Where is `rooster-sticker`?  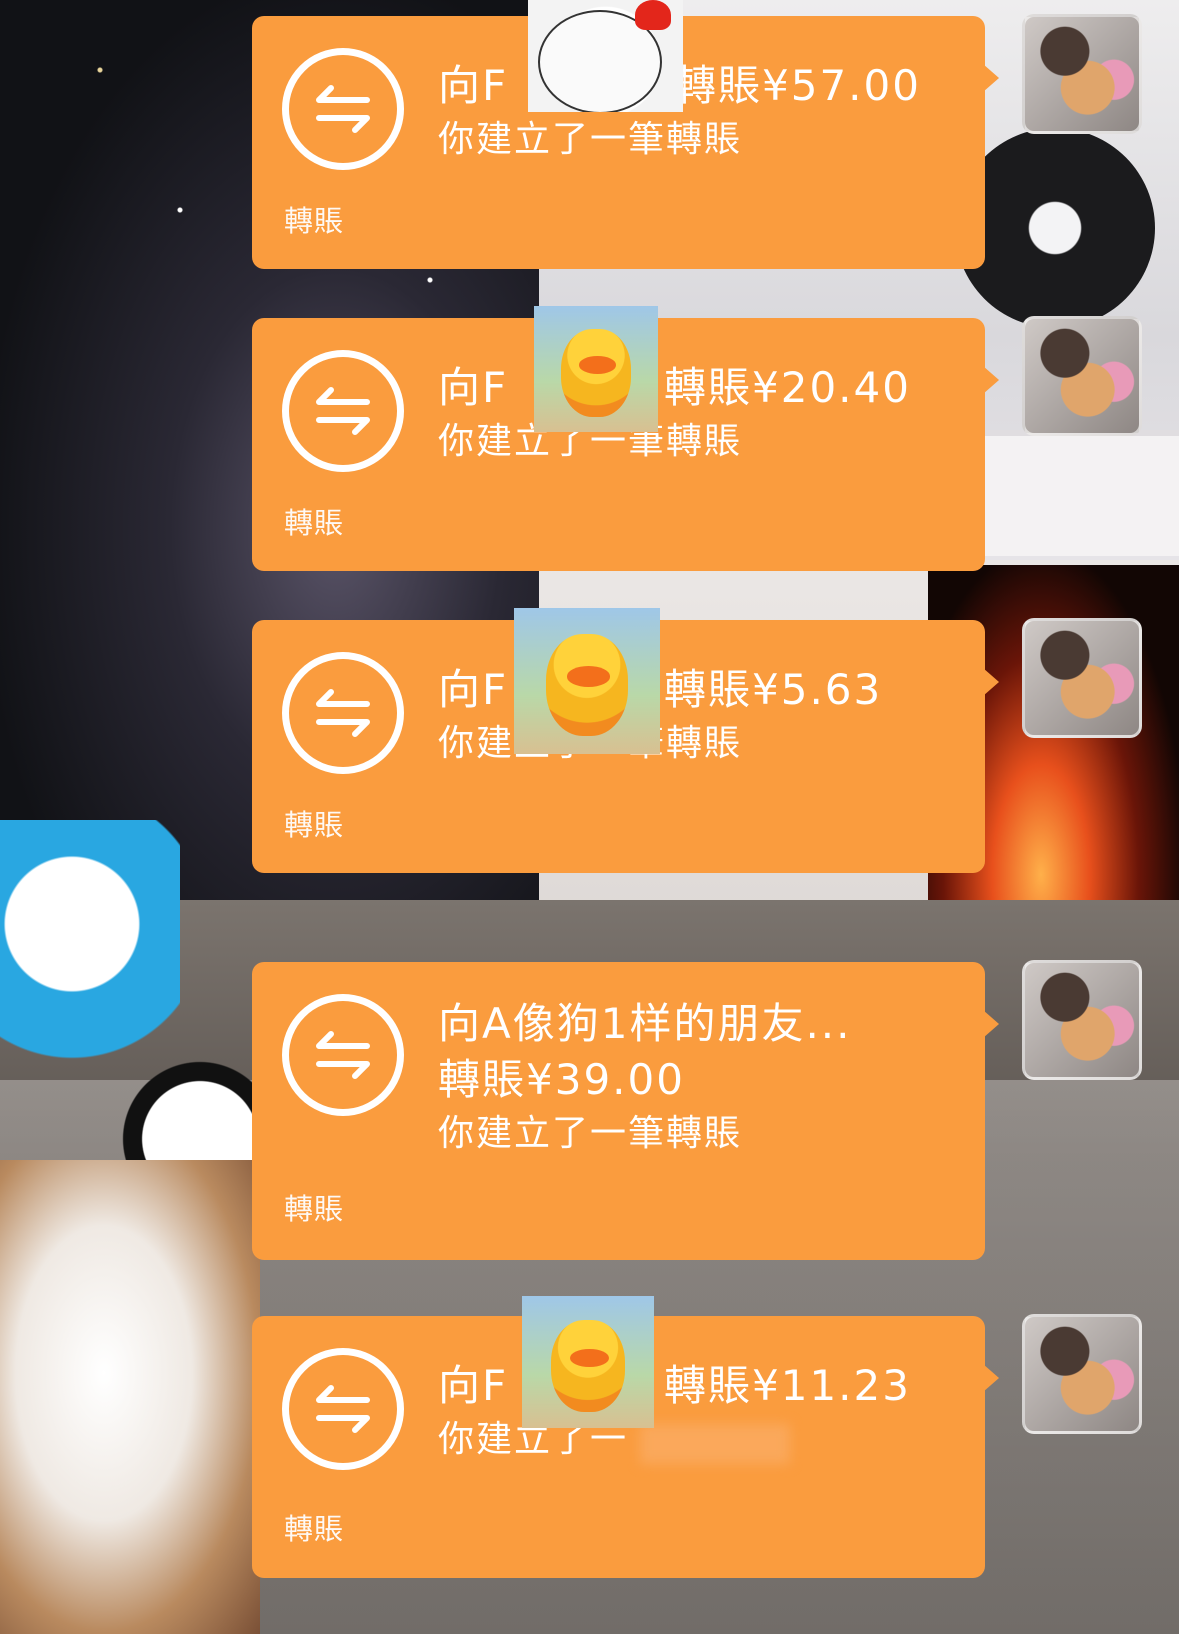
rooster-sticker is located at coordinates (605, 56).